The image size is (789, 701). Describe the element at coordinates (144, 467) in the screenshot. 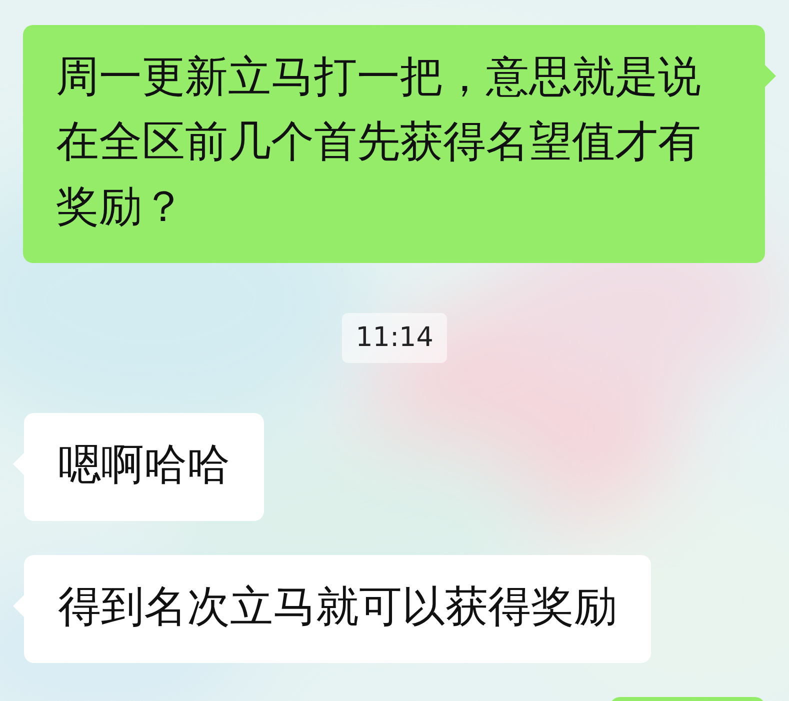

I see `chat-bubble: 嗯啊哈哈` at that location.